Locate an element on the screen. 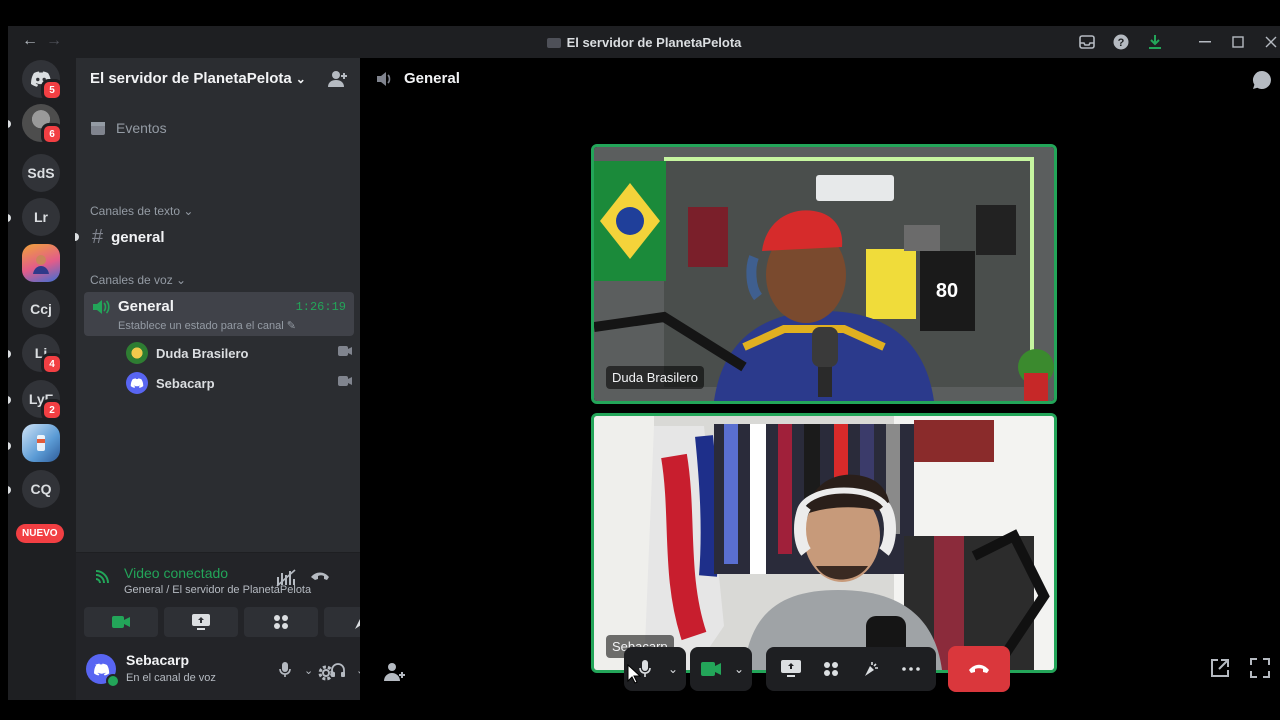 Image resolution: width=1280 pixels, height=720 pixels. pop-out-icon is located at coordinates (1220, 668).